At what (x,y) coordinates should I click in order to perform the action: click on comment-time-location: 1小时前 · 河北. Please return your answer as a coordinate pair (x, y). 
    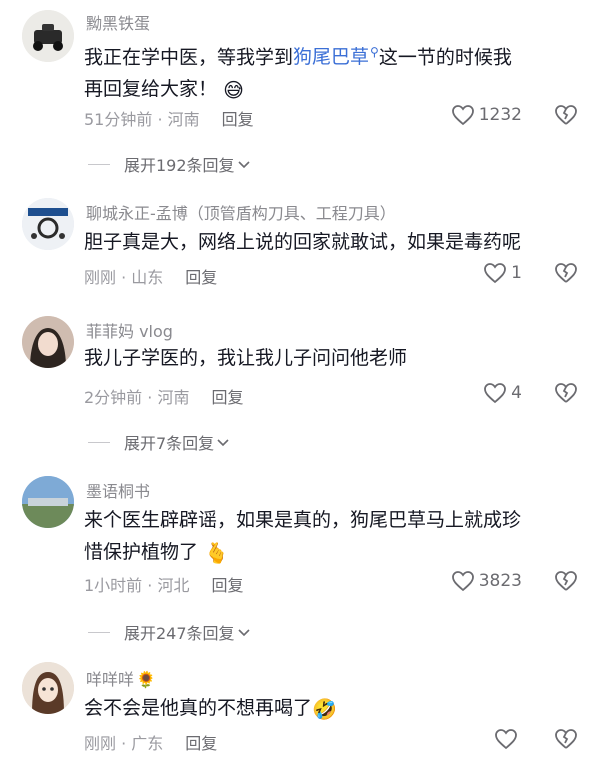
    Looking at the image, I should click on (137, 585).